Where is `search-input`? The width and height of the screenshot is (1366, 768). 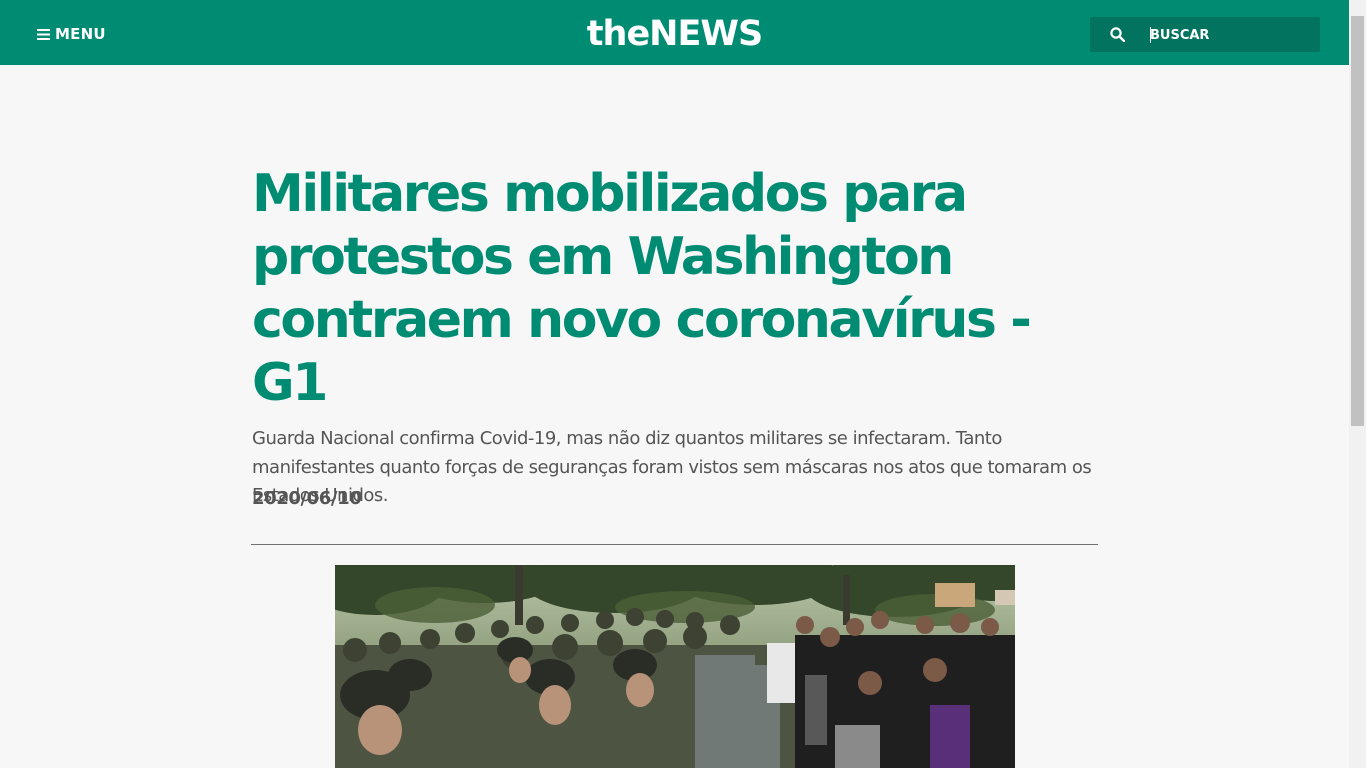 search-input is located at coordinates (1225, 35).